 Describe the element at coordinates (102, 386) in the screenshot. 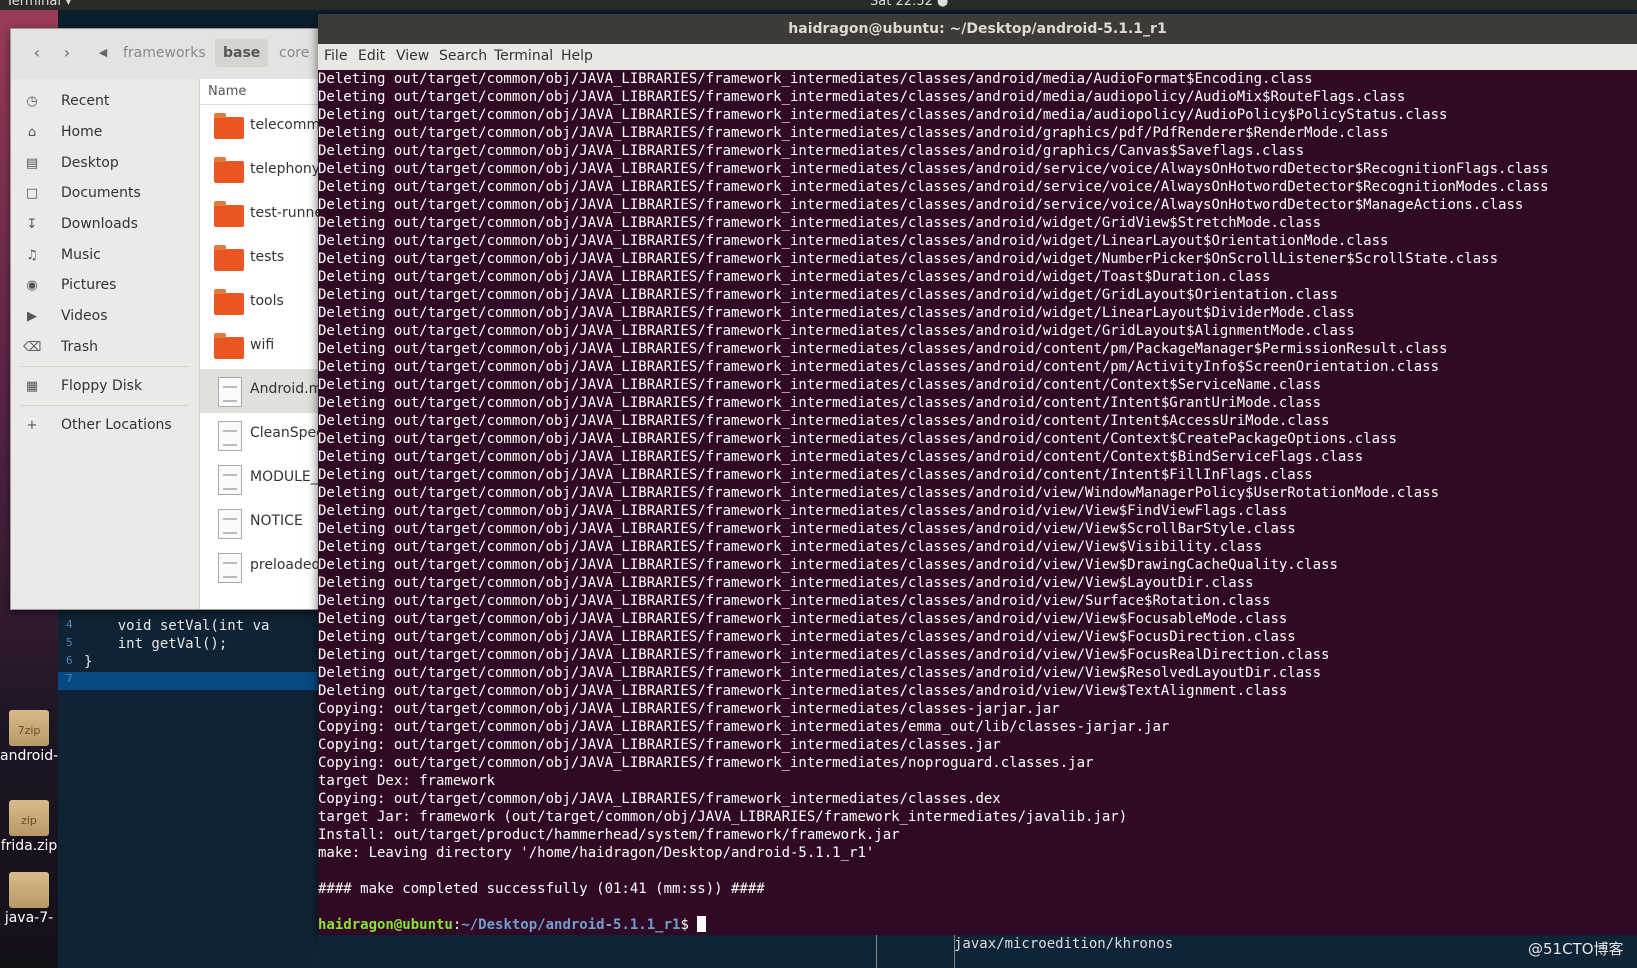

I see `sidebar-item-label: Floppy Disk` at that location.